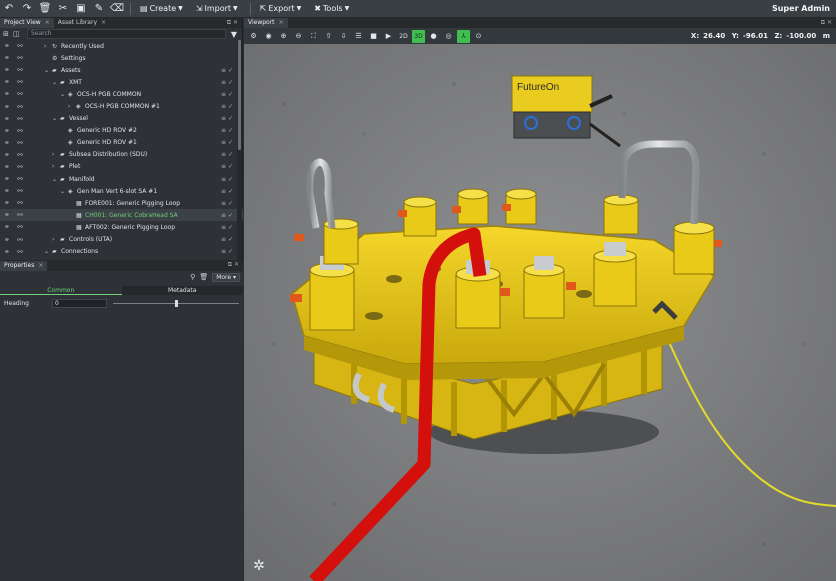  Describe the element at coordinates (234, 34) in the screenshot. I see `filter-icon: ▼` at that location.